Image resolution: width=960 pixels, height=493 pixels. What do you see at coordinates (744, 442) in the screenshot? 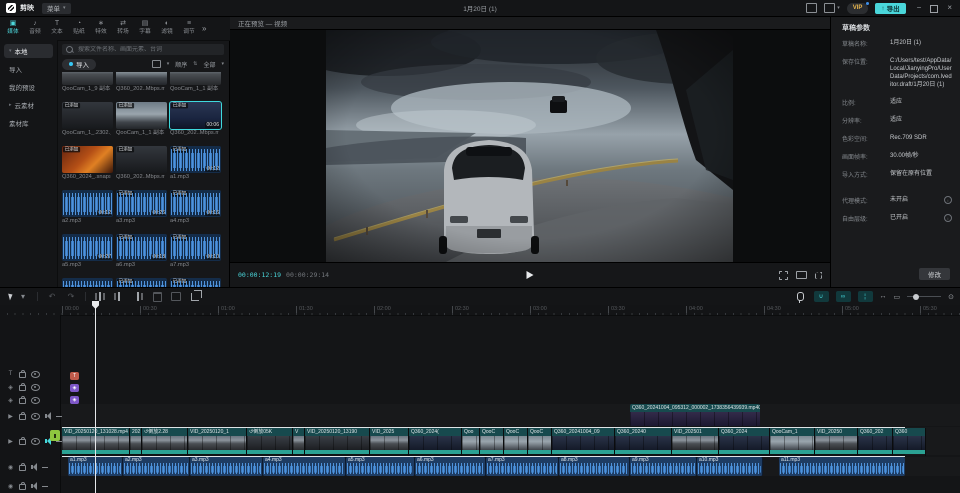
I see `main-track-clip: Q360_2024` at bounding box center [744, 442].